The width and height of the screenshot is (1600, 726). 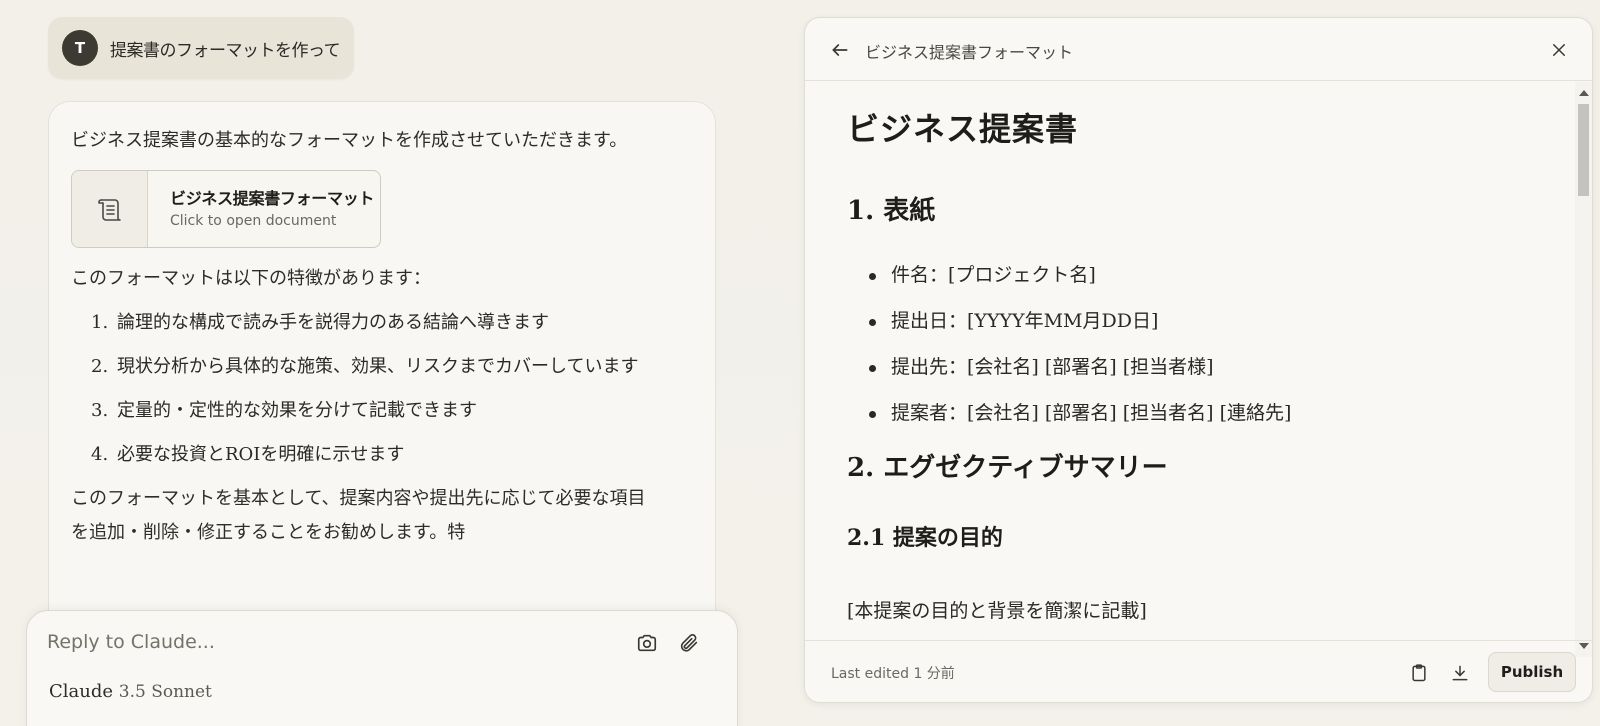 What do you see at coordinates (925, 538) in the screenshot?
I see `doc-subsection-heading: 2.1 提案の目的` at bounding box center [925, 538].